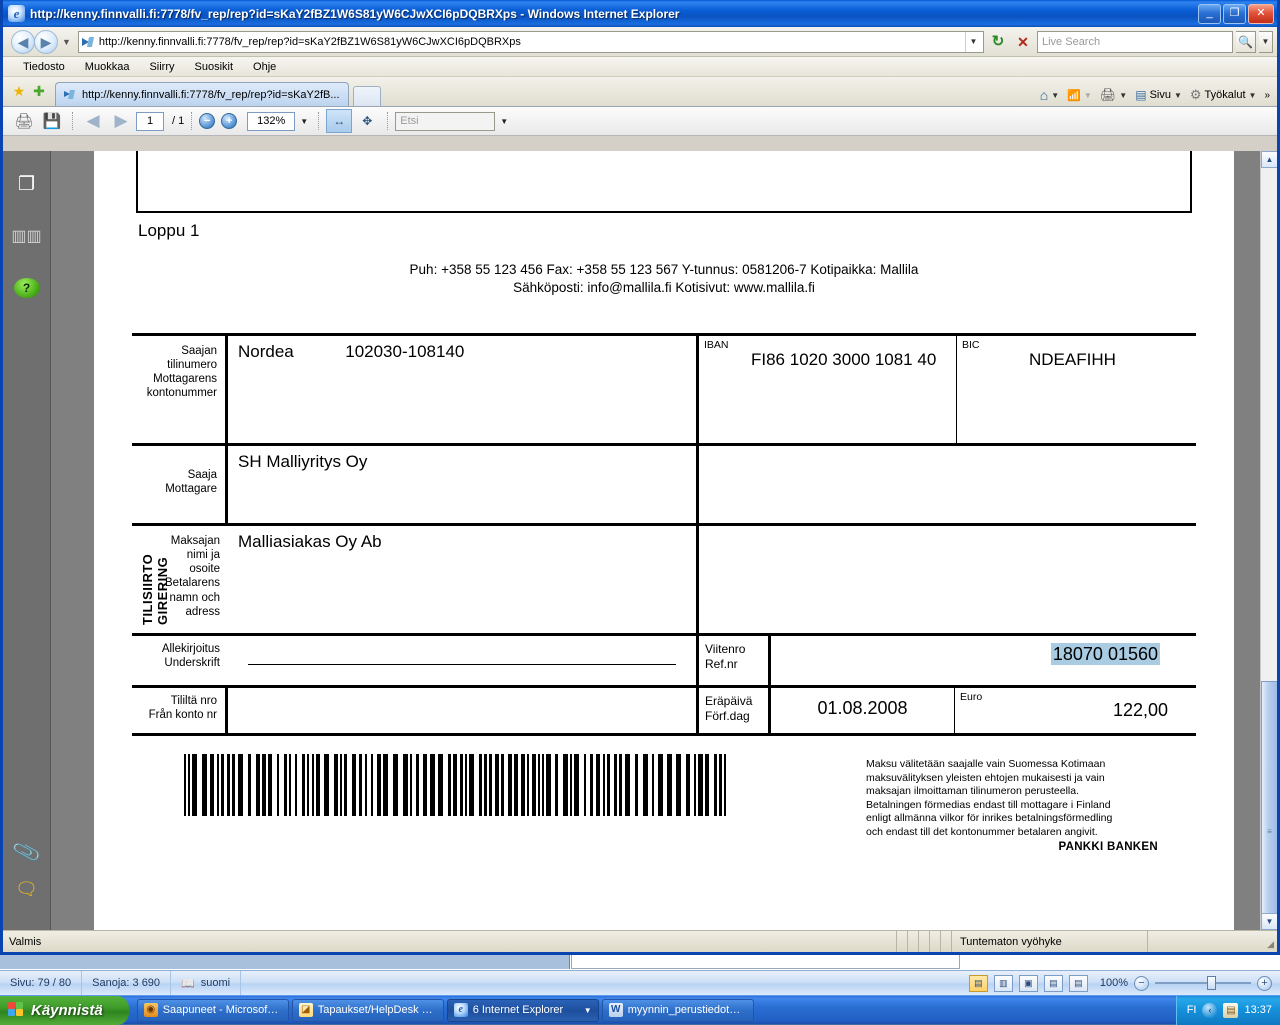  I want to click on print-chevron-down-icon: ▼, so click(1123, 95).